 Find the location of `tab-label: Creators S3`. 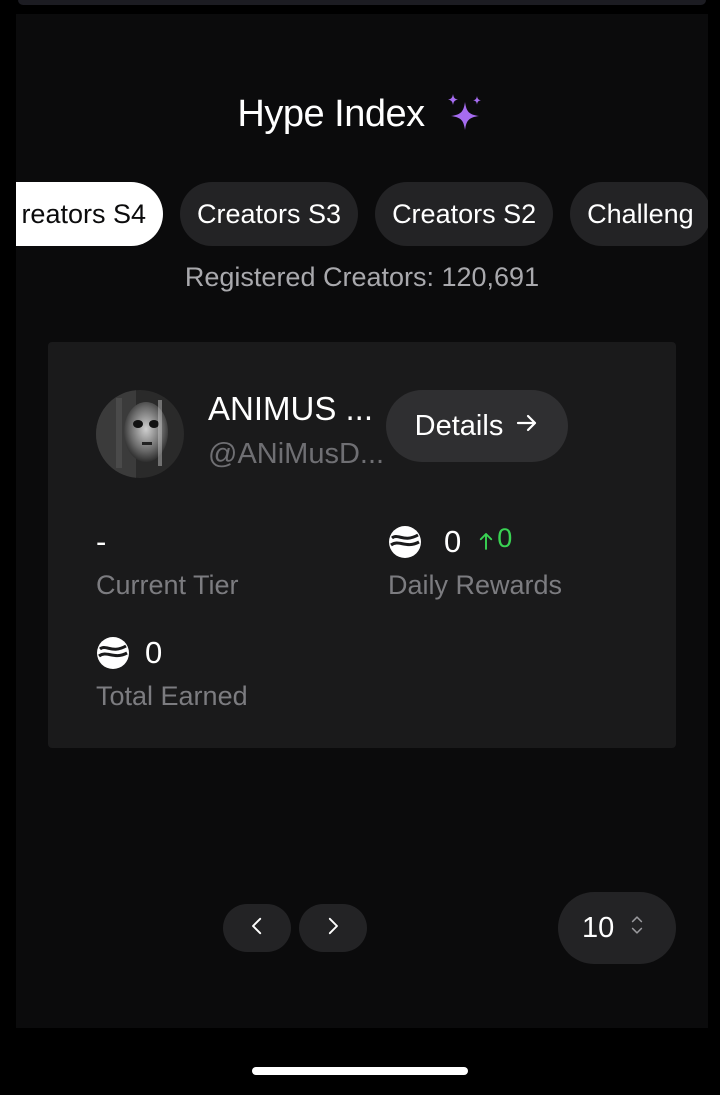

tab-label: Creators S3 is located at coordinates (269, 213).